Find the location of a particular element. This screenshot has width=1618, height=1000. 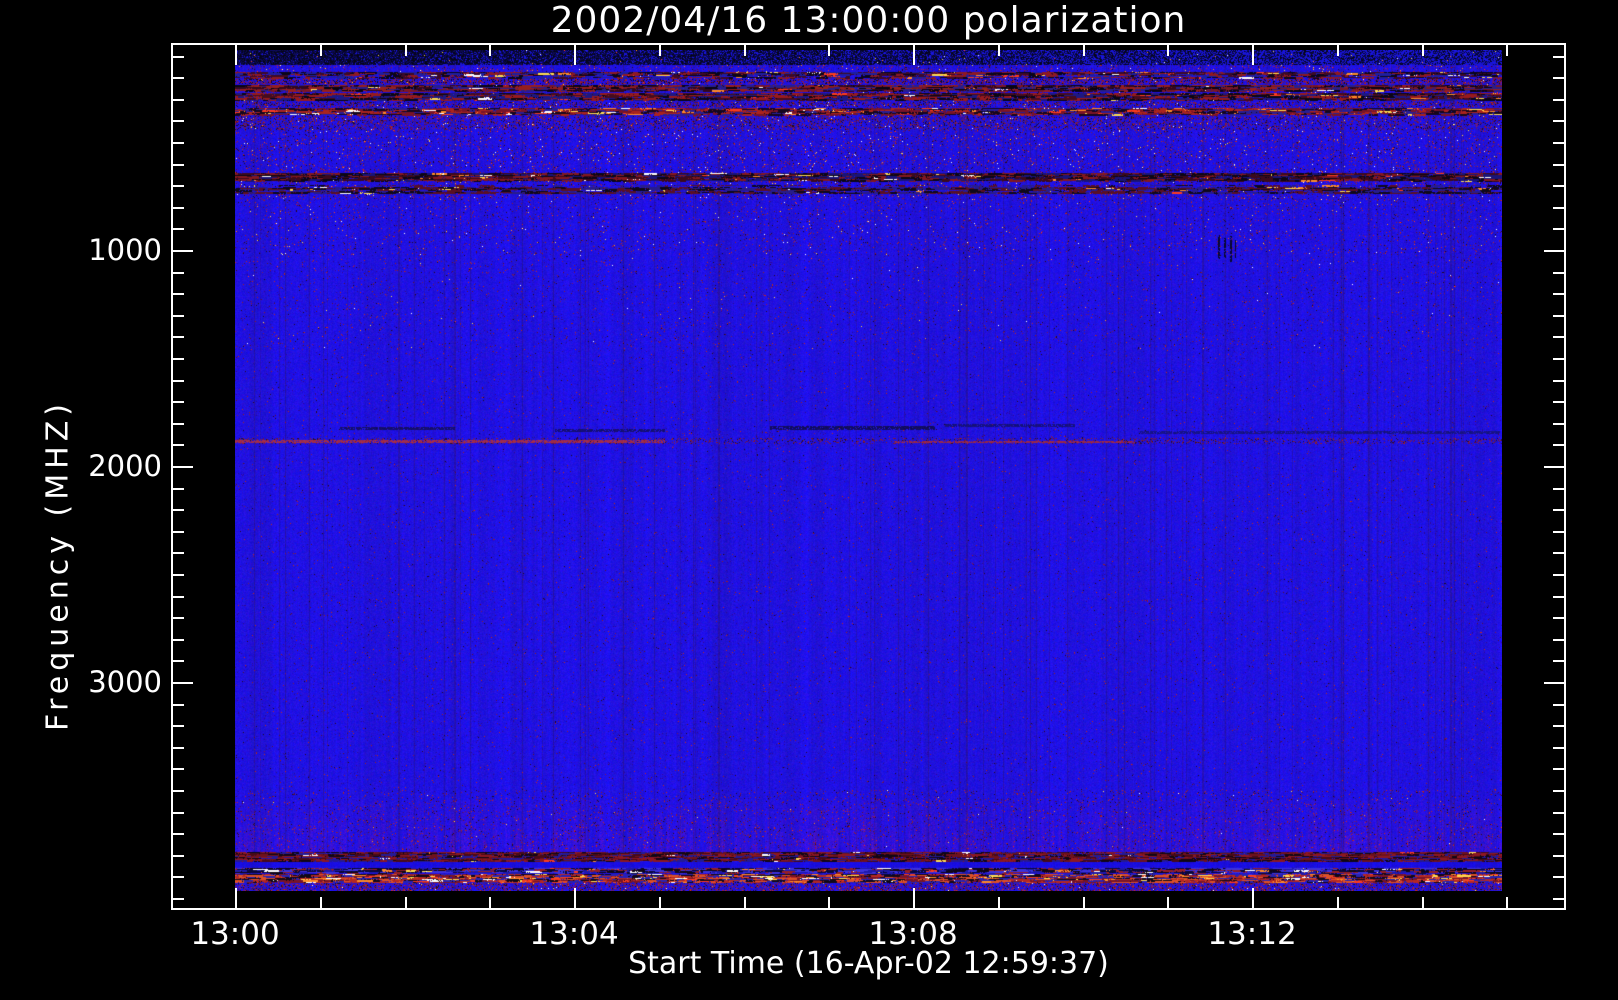

y-tick-label: 2000 is located at coordinates (125, 466).